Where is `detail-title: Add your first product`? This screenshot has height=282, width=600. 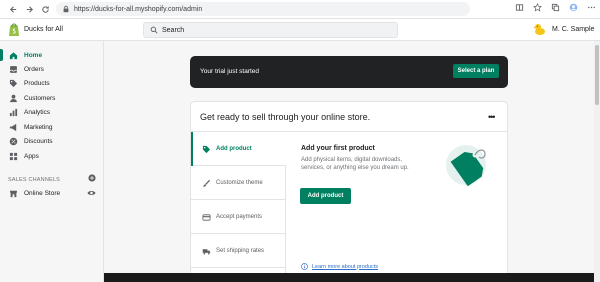 detail-title: Add your first product is located at coordinates (338, 148).